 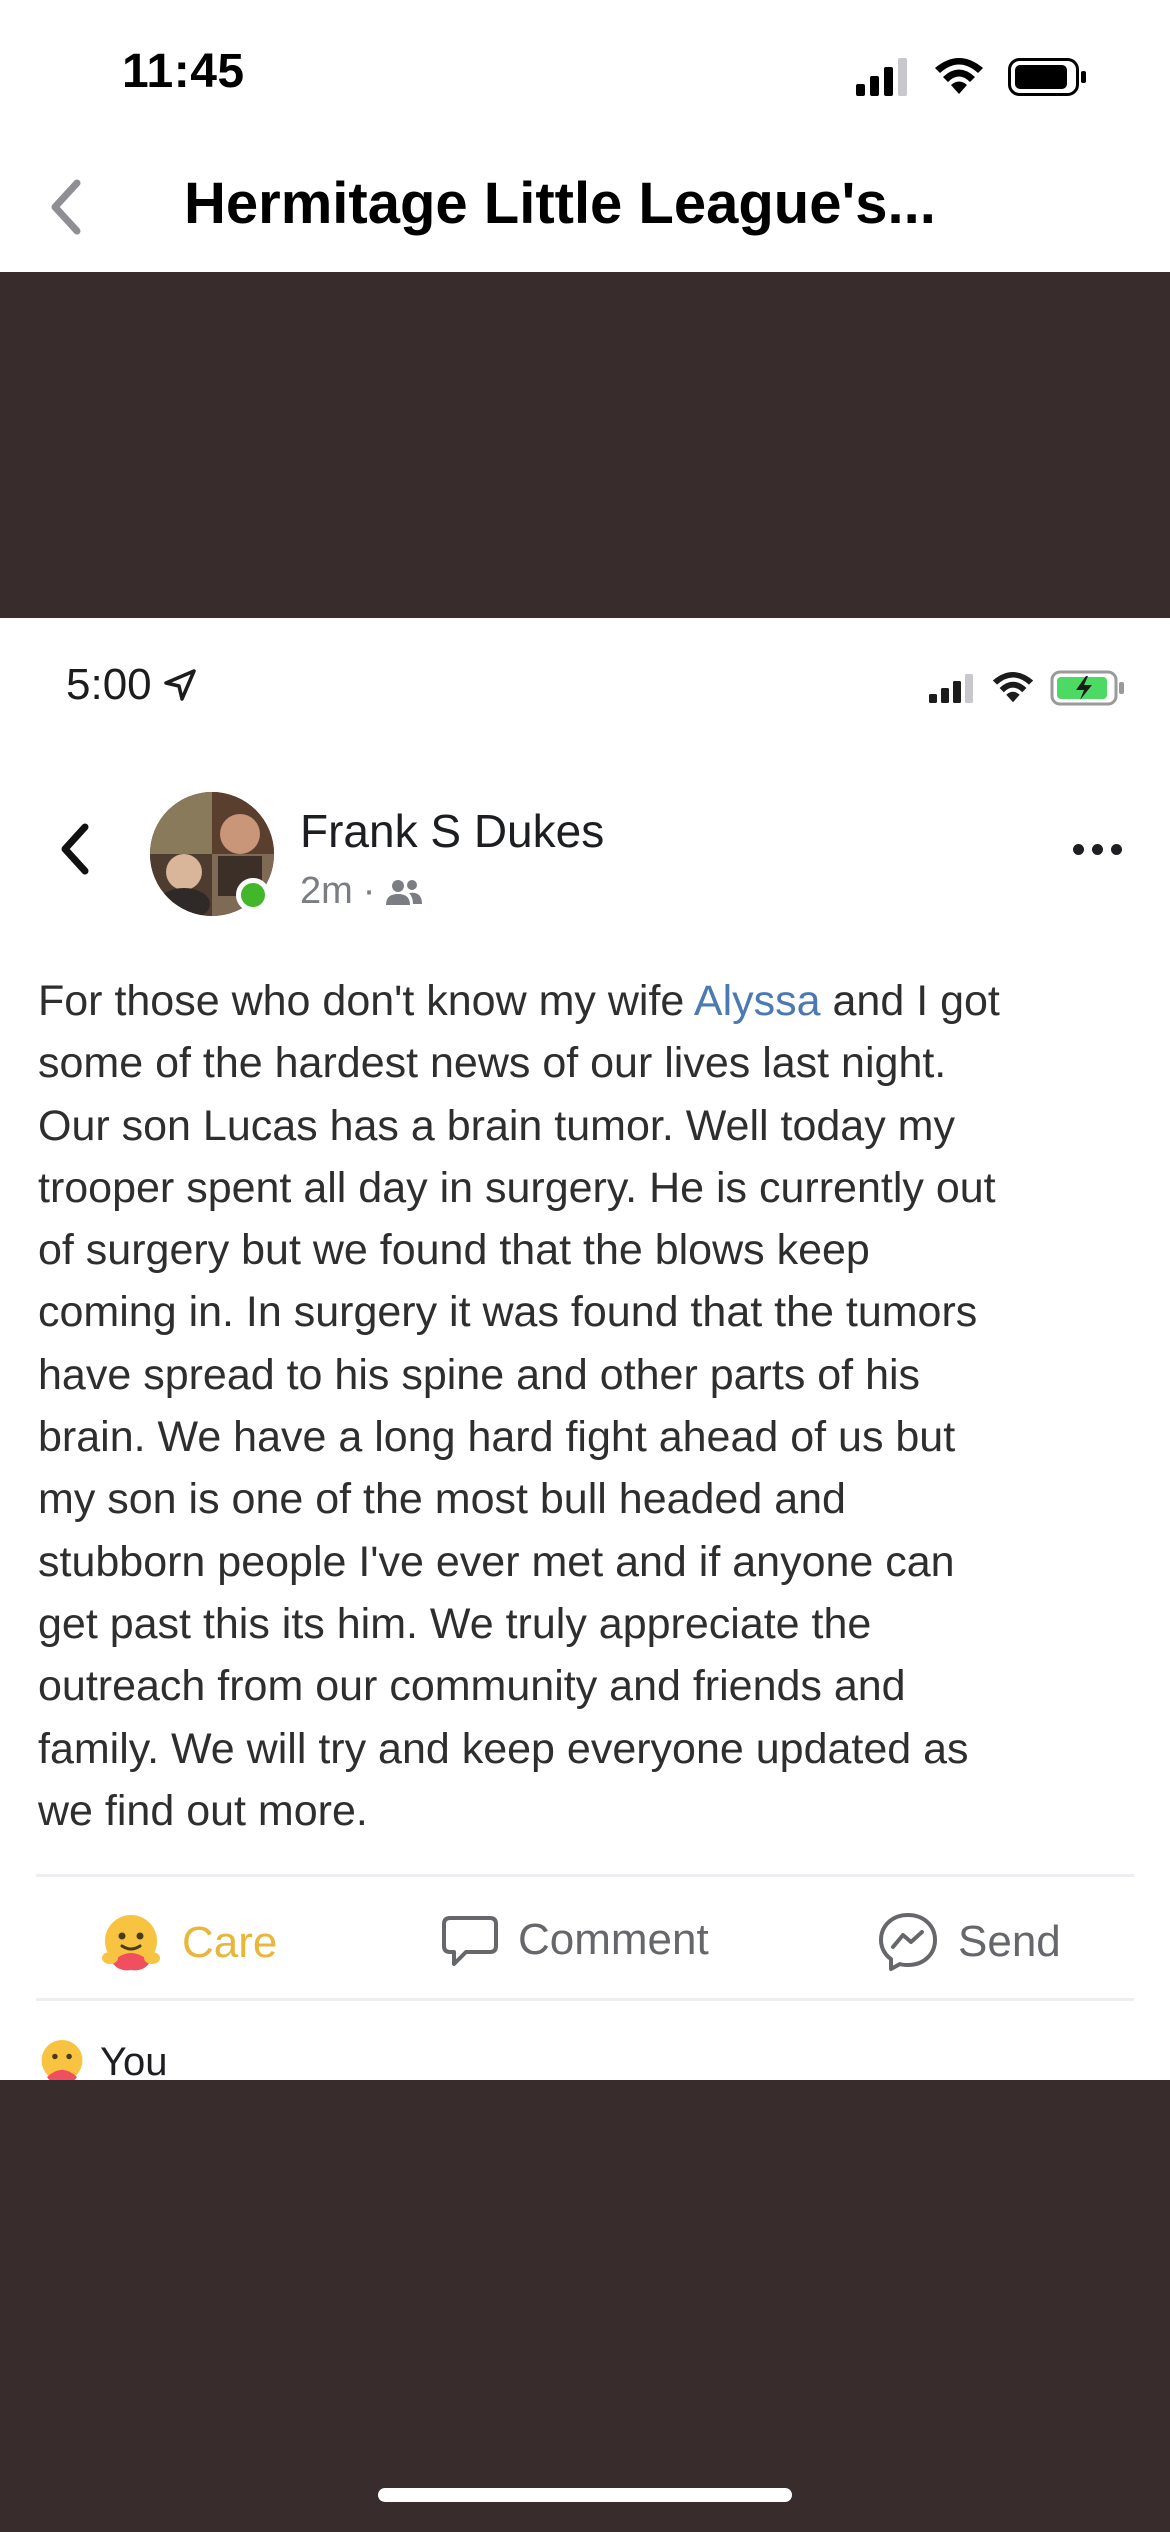 What do you see at coordinates (908, 1942) in the screenshot?
I see `messenger-icon` at bounding box center [908, 1942].